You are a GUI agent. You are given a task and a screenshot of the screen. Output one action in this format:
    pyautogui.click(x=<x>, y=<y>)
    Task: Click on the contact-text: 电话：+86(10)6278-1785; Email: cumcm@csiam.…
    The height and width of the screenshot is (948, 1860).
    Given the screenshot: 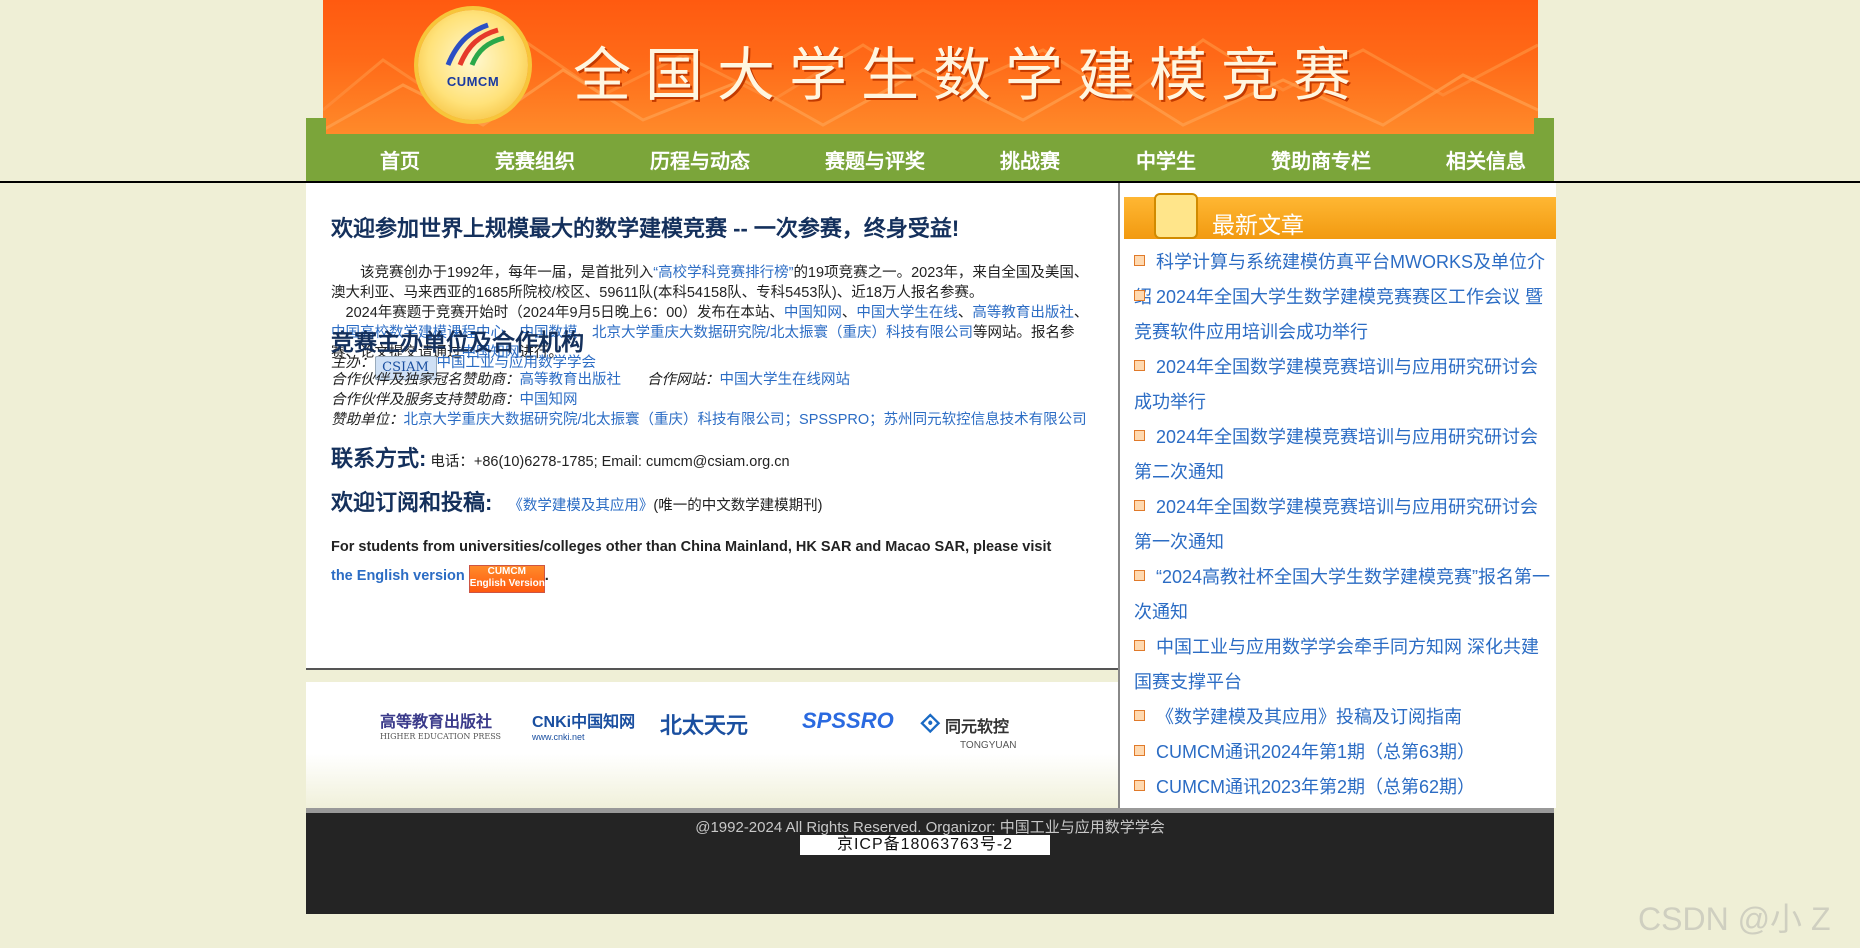 What is the action you would take?
    pyautogui.click(x=610, y=462)
    